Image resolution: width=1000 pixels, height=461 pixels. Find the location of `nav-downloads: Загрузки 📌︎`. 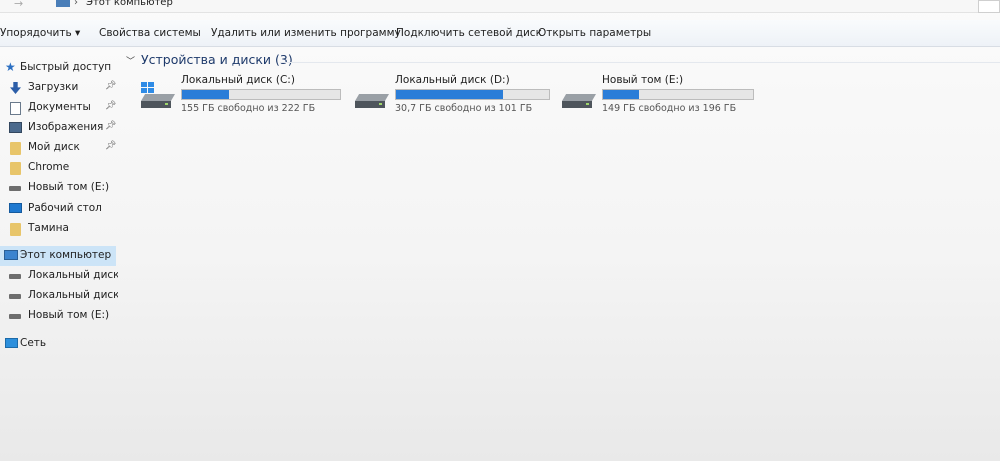

nav-downloads: Загрузки 📌︎ is located at coordinates (61, 88).